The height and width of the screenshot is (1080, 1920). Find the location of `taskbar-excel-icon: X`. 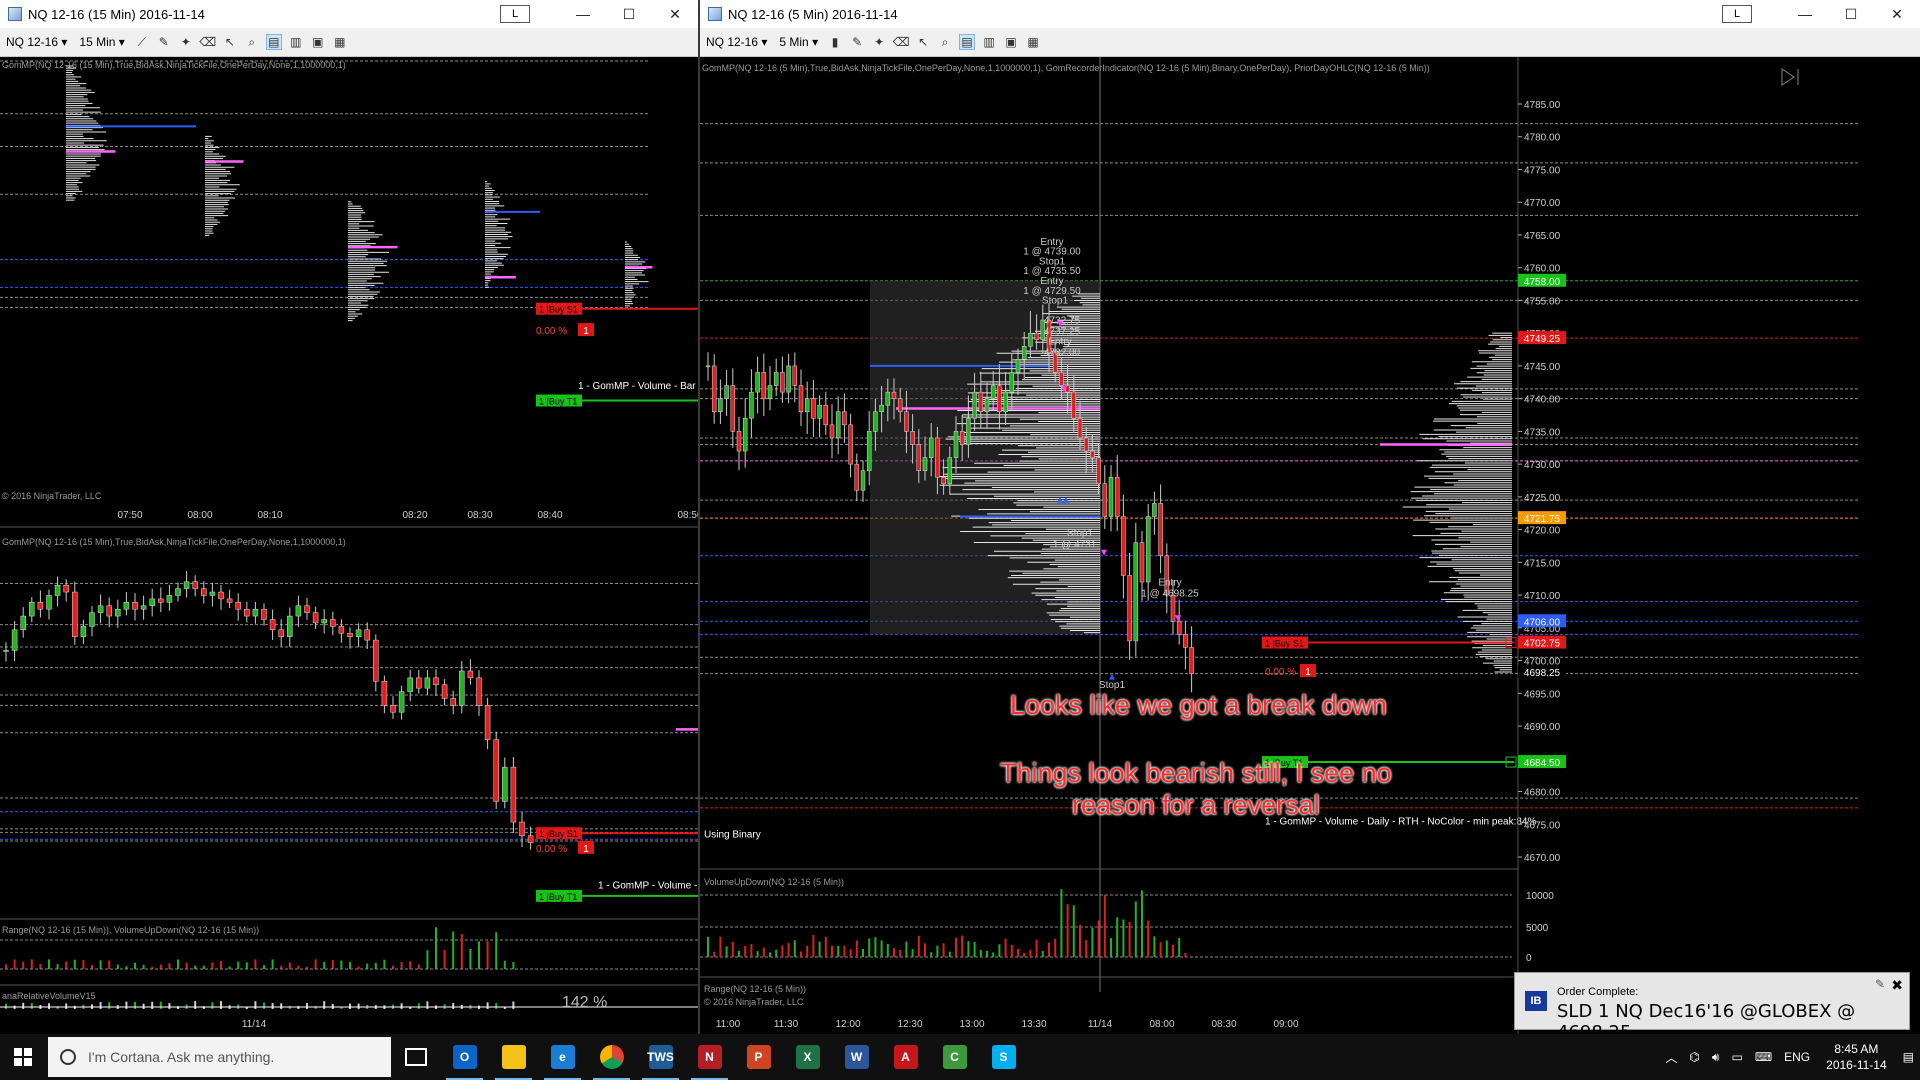

taskbar-excel-icon: X is located at coordinates (807, 1057).